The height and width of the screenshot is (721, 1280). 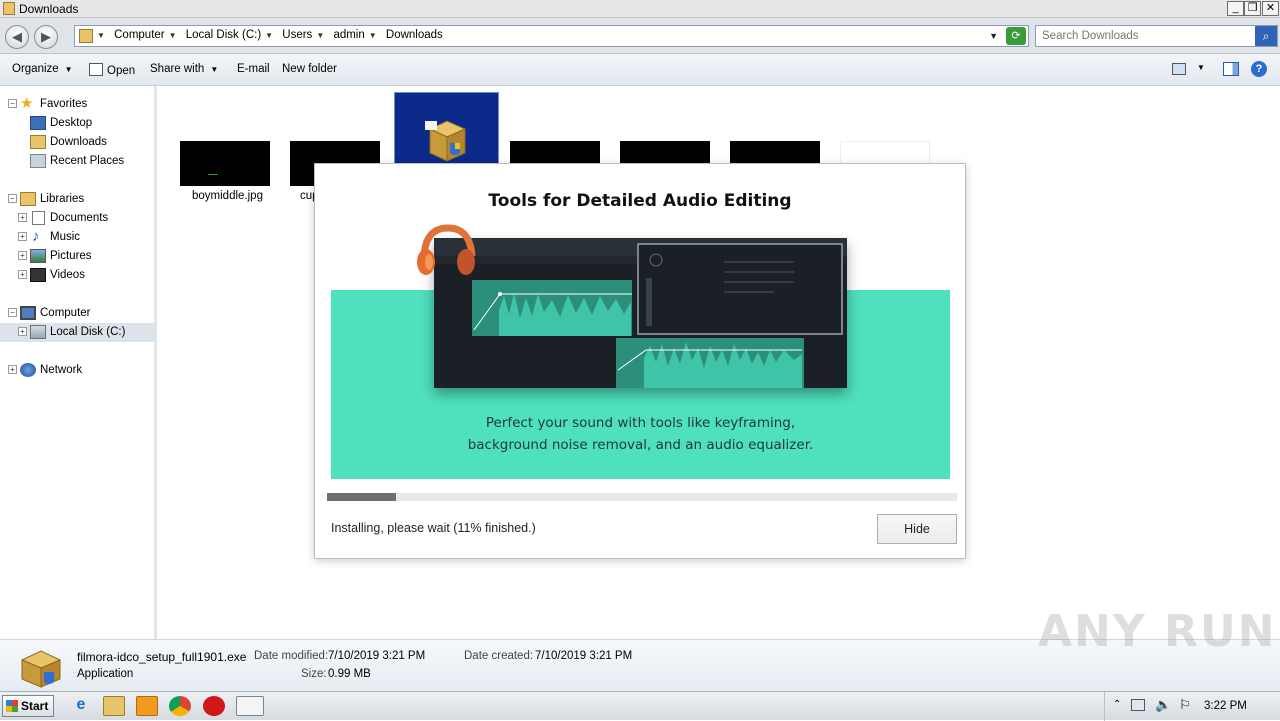 What do you see at coordinates (78, 218) in the screenshot?
I see `nav-documents: + Documents` at bounding box center [78, 218].